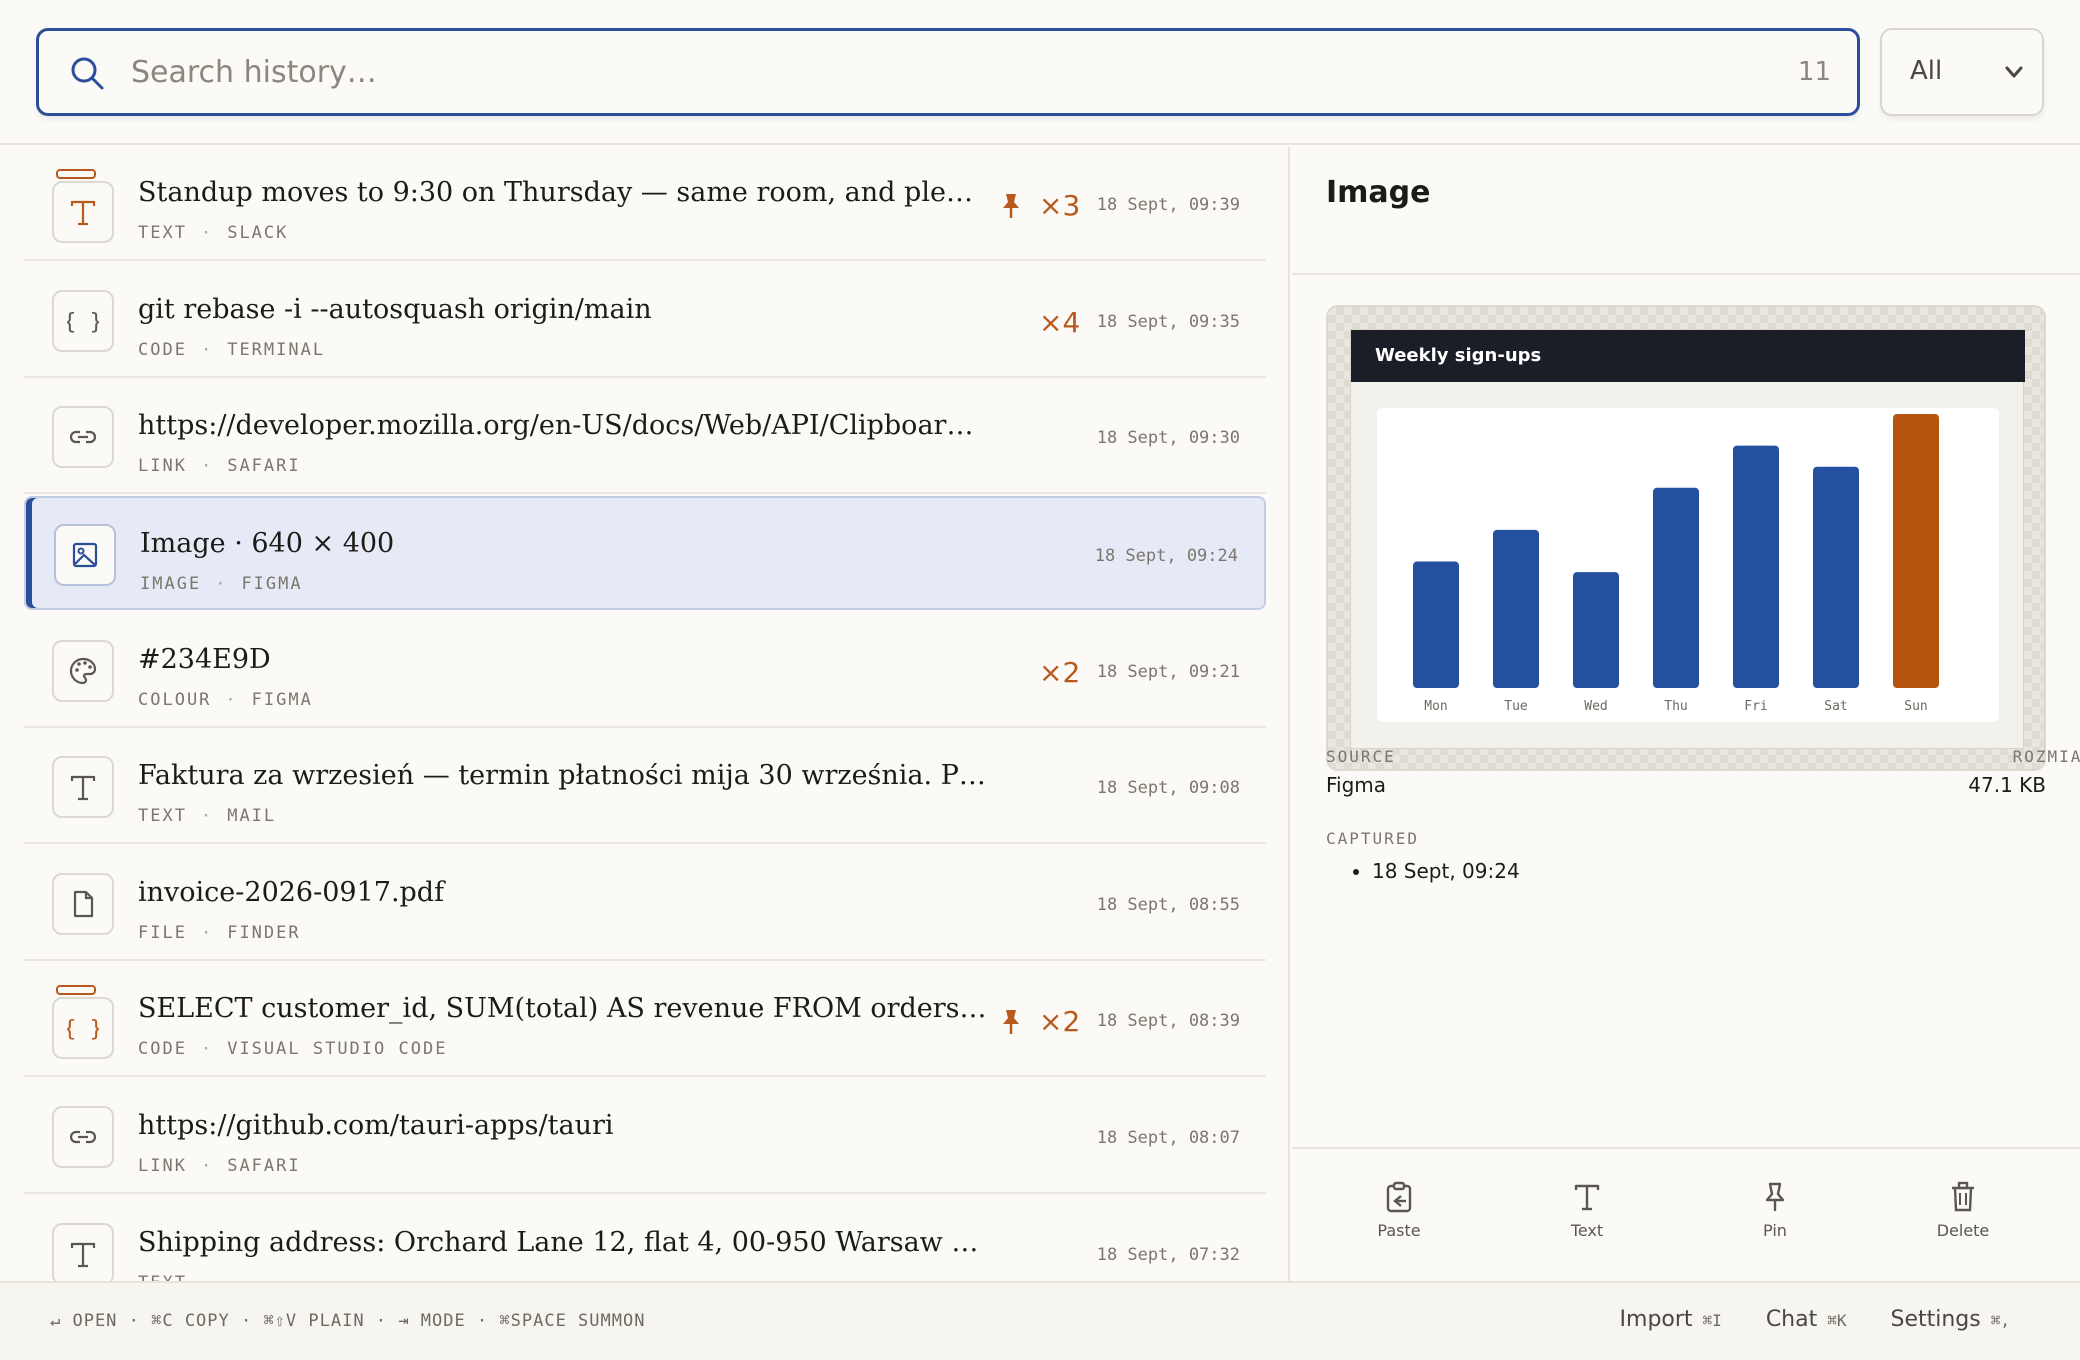 This screenshot has width=2080, height=1360. I want to click on item-source: SAFARI, so click(264, 466).